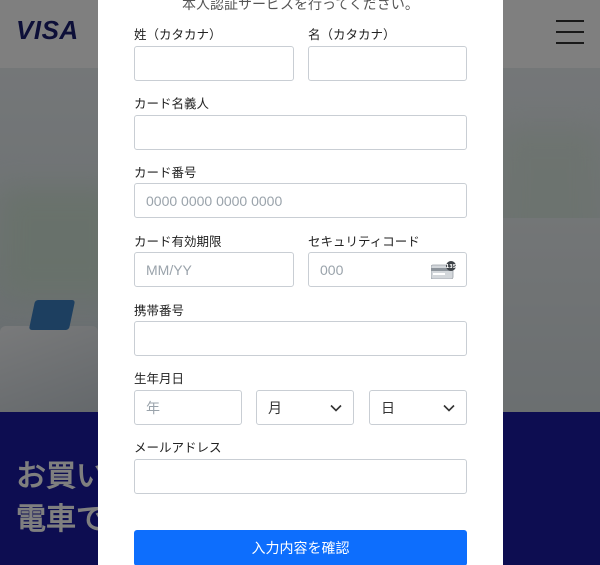 This screenshot has width=600, height=565. I want to click on card-number-label: カード番号, so click(165, 172).